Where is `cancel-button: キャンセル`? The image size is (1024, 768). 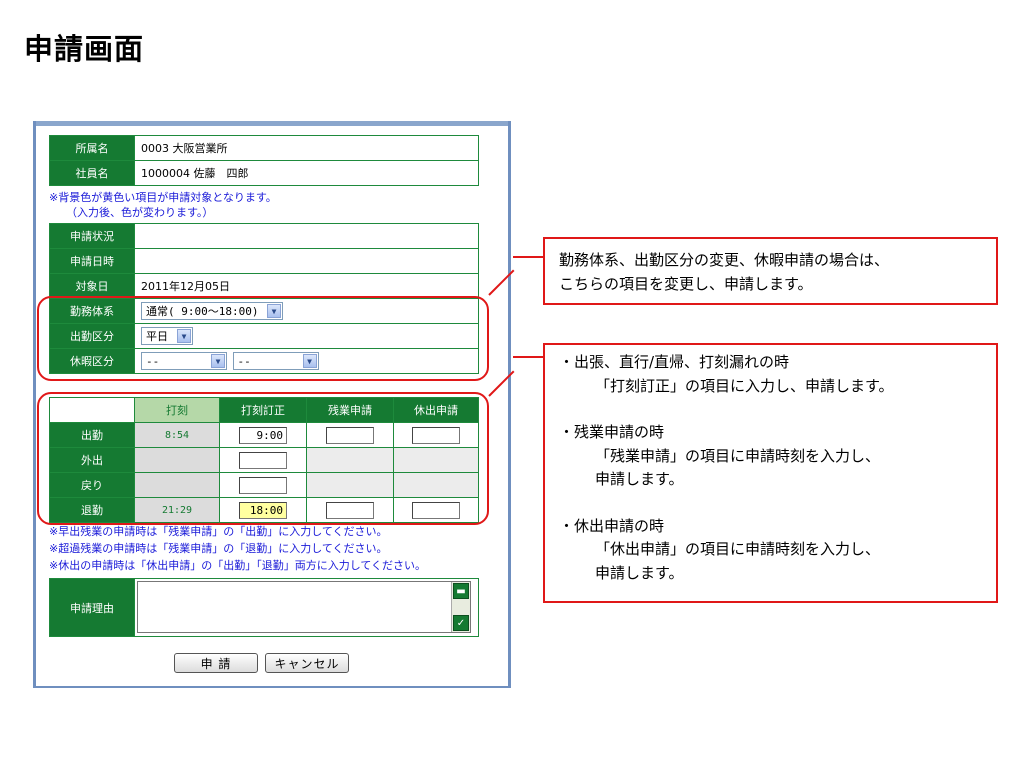 cancel-button: キャンセル is located at coordinates (307, 663).